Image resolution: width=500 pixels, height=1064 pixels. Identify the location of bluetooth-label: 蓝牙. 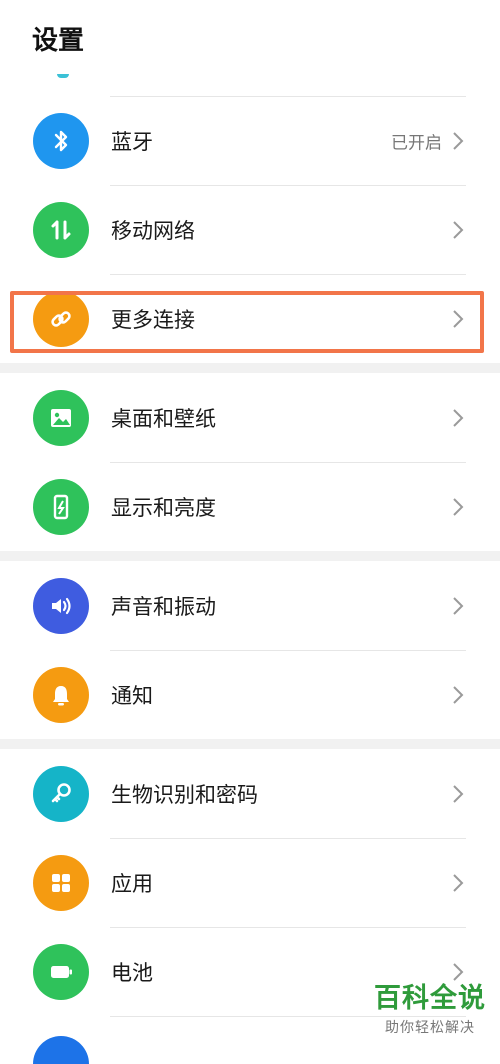
(132, 141).